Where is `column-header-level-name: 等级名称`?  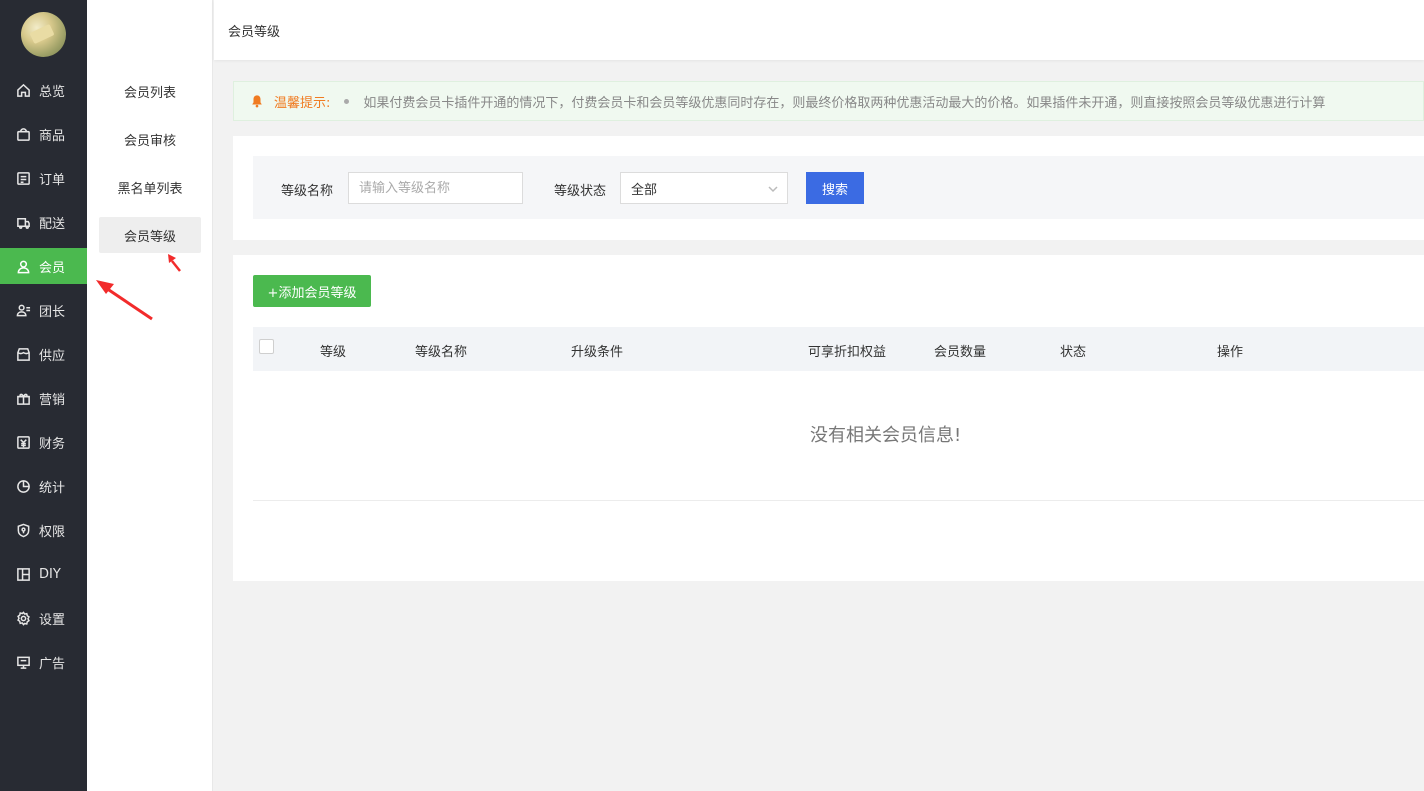 column-header-level-name: 等级名称 is located at coordinates (441, 352).